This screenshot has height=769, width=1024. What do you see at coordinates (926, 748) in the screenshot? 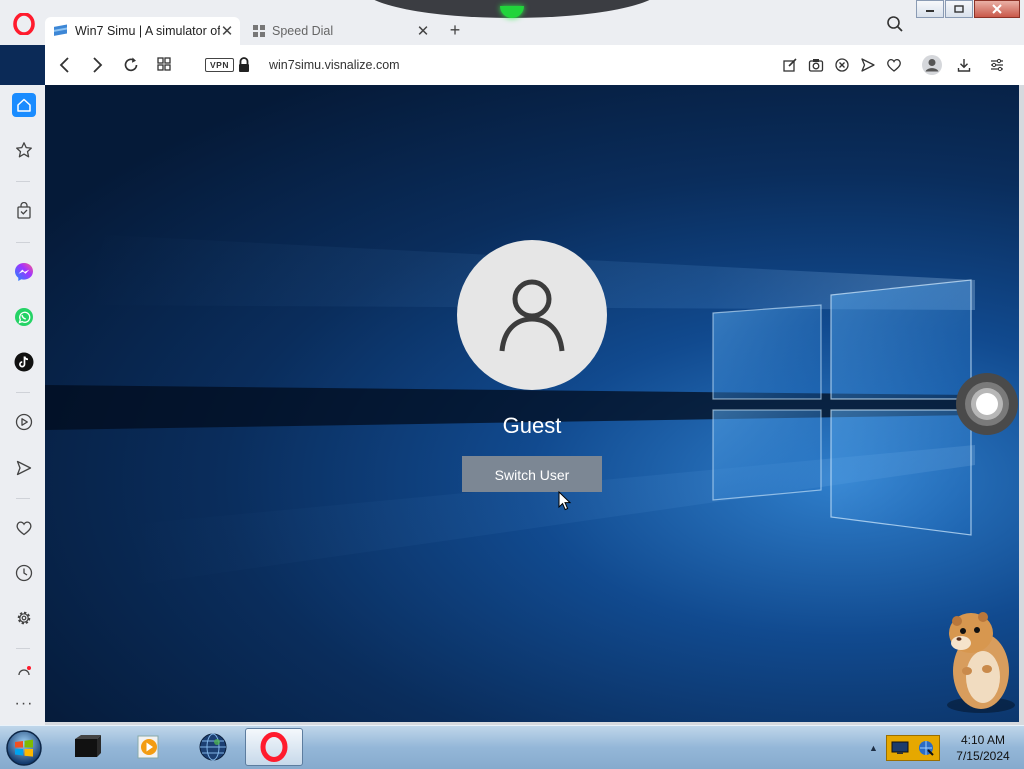
I see `network-icon` at bounding box center [926, 748].